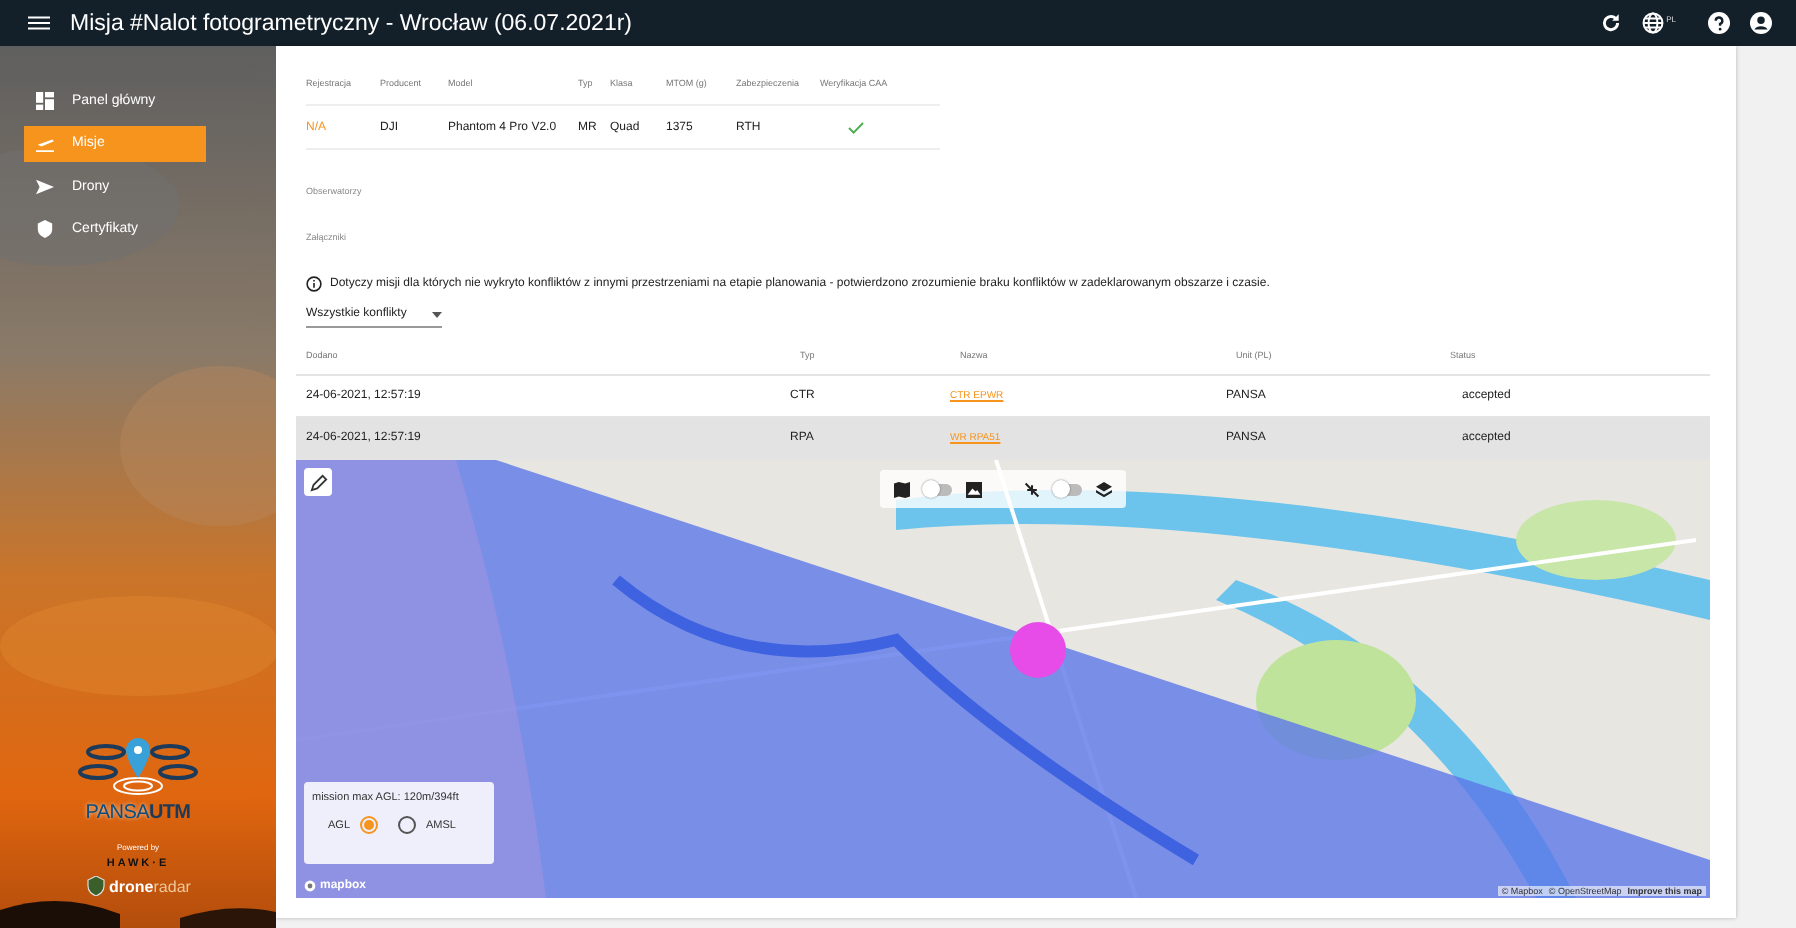 This screenshot has height=928, width=1796. I want to click on menu-icon, so click(39, 23).